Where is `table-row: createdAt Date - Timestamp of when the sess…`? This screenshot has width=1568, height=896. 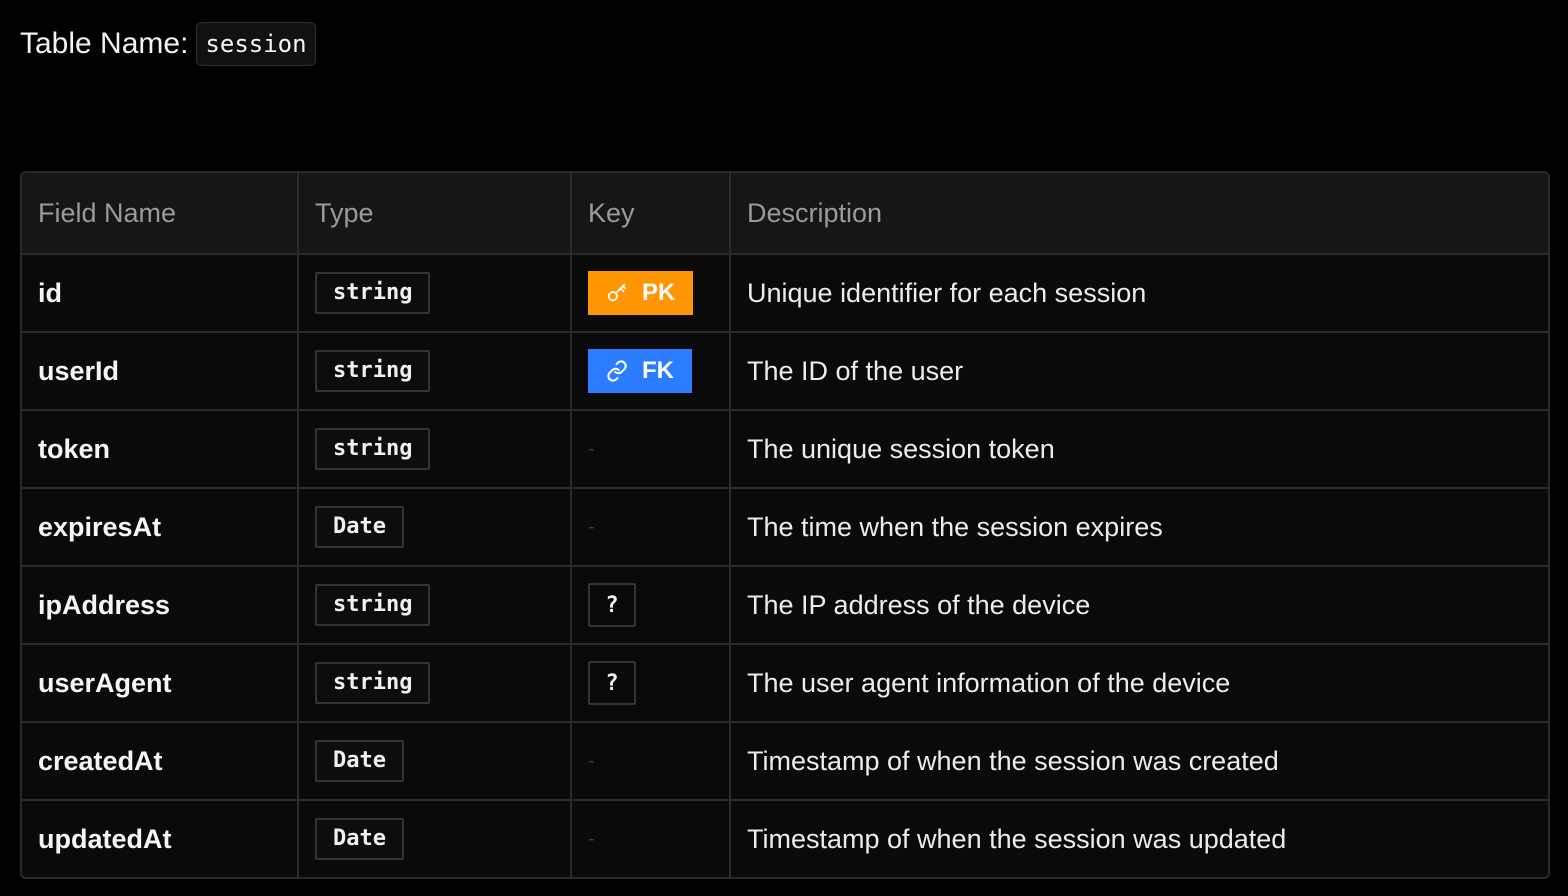
table-row: createdAt Date - Timestamp of when the sess… is located at coordinates (785, 760).